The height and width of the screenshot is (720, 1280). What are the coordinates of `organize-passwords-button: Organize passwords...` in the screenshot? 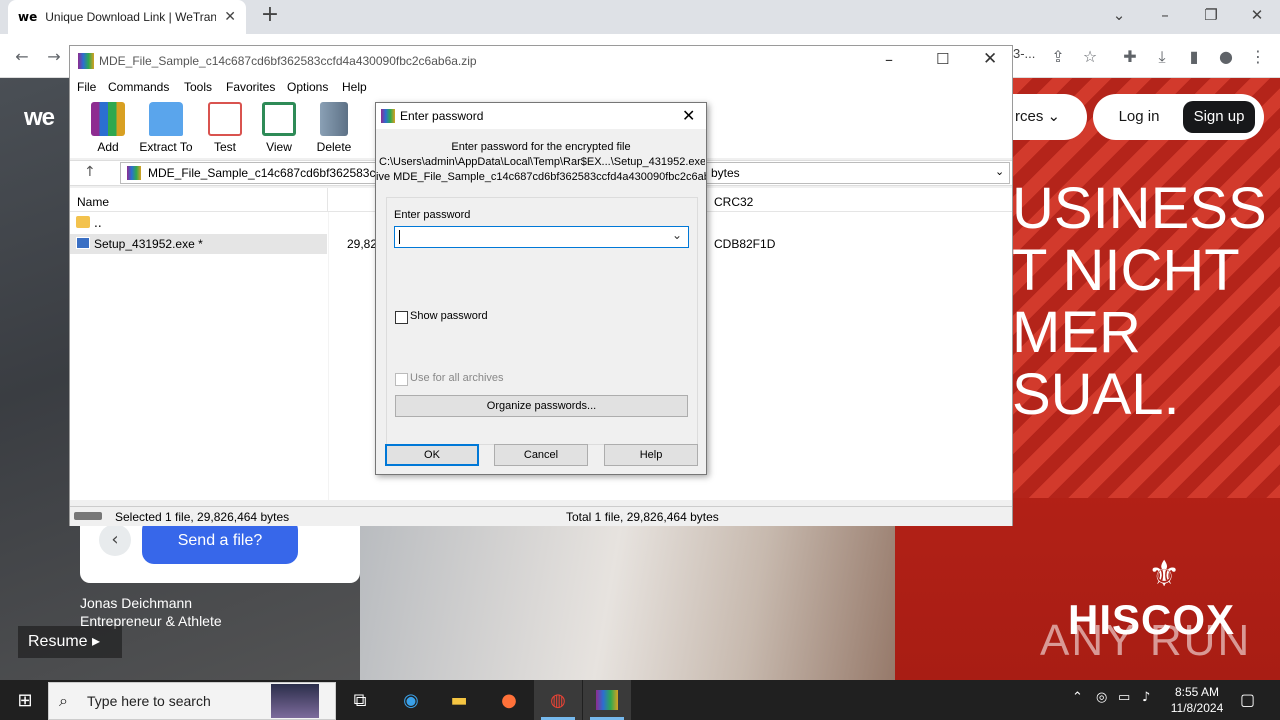 It's located at (541, 406).